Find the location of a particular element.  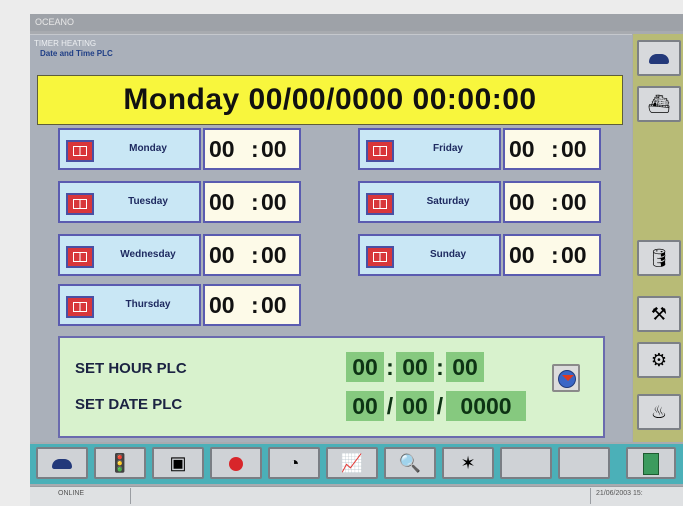

set-hour-label: SET HOUR PLC is located at coordinates (131, 368).